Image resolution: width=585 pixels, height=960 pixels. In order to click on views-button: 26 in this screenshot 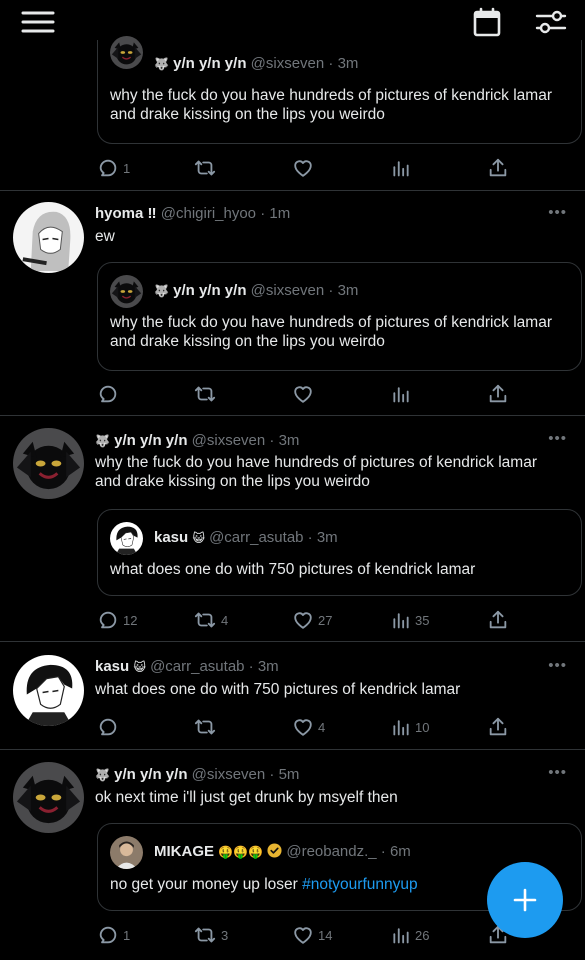, I will do `click(410, 935)`.